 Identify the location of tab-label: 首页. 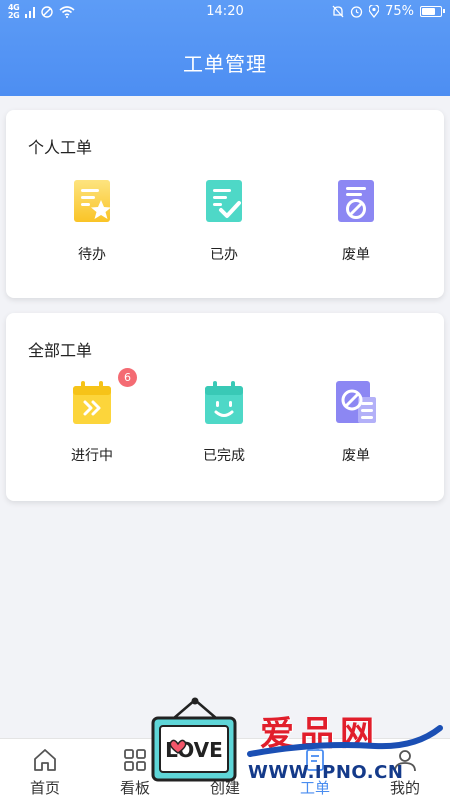
(44, 788).